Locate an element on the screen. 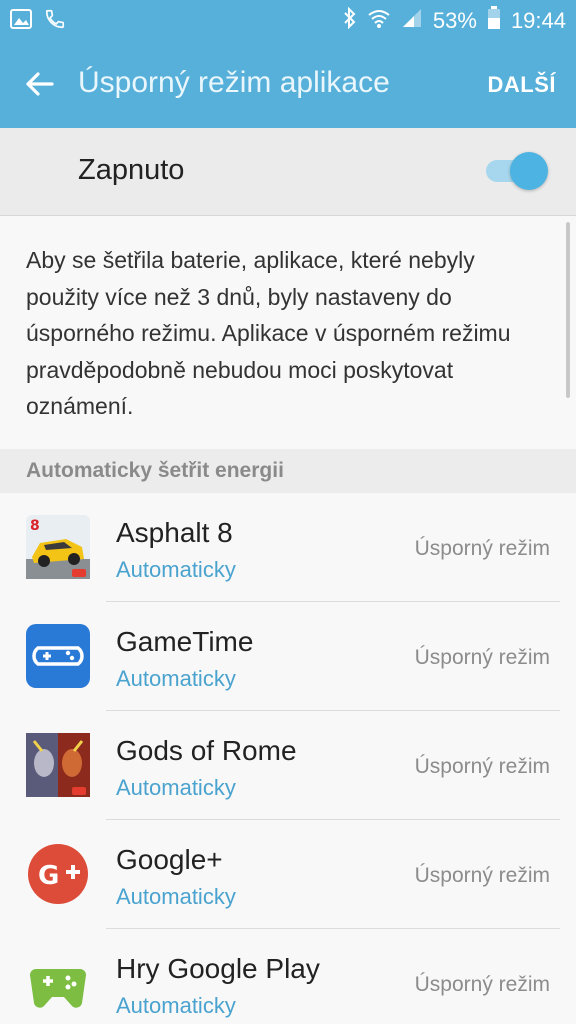 This screenshot has width=576, height=1024. list-item: GameTime Automaticky Úsporný režim is located at coordinates (288, 656).